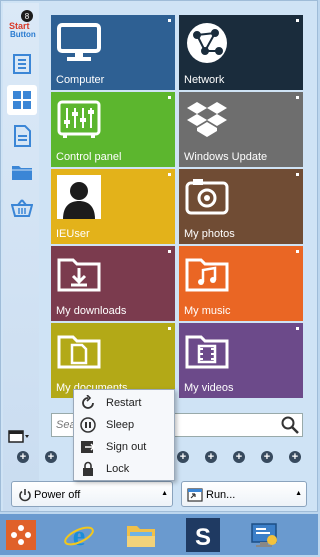  I want to click on taskbar-start-button-app: S, so click(203, 535).